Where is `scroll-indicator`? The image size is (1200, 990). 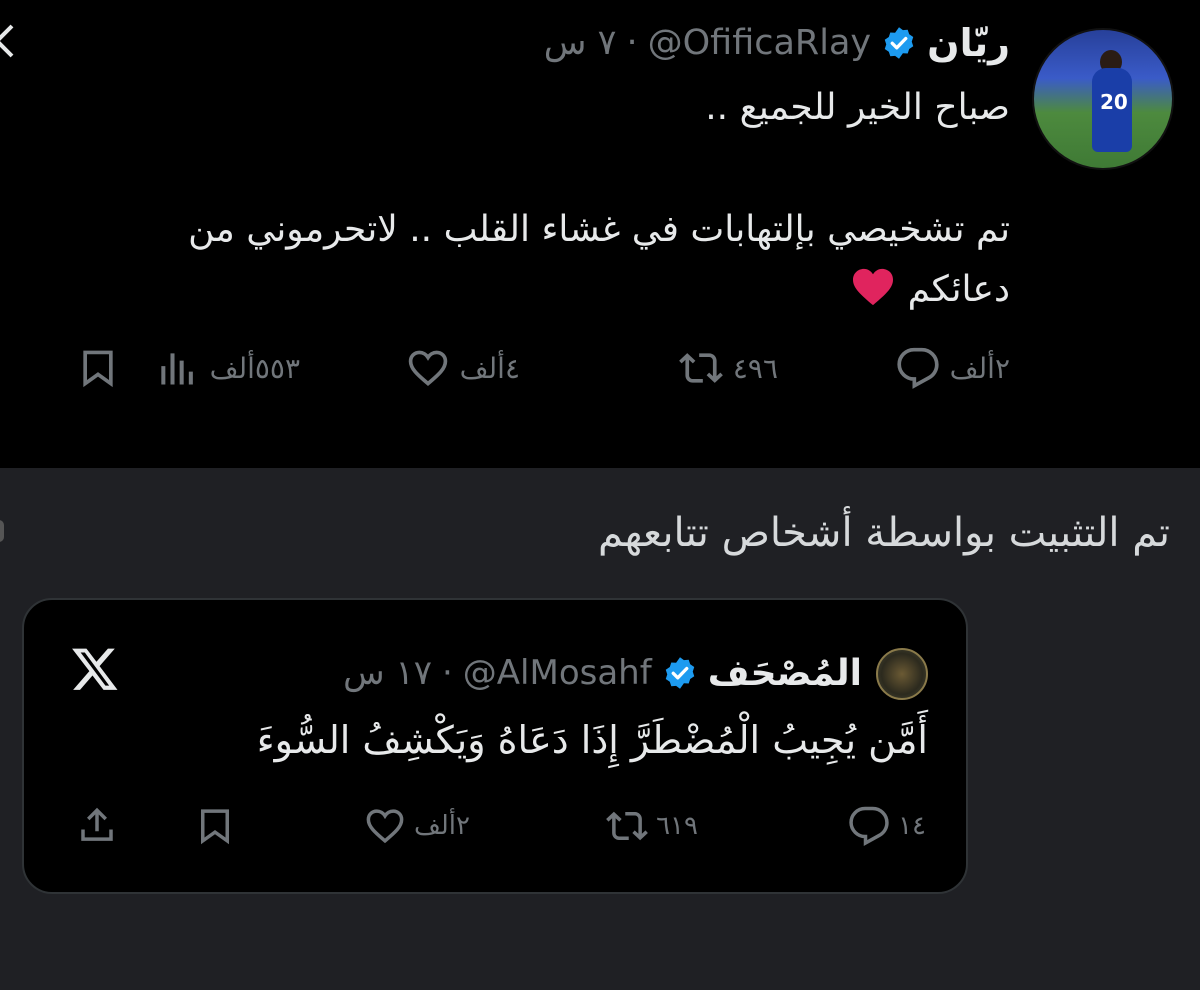 scroll-indicator is located at coordinates (2, 531).